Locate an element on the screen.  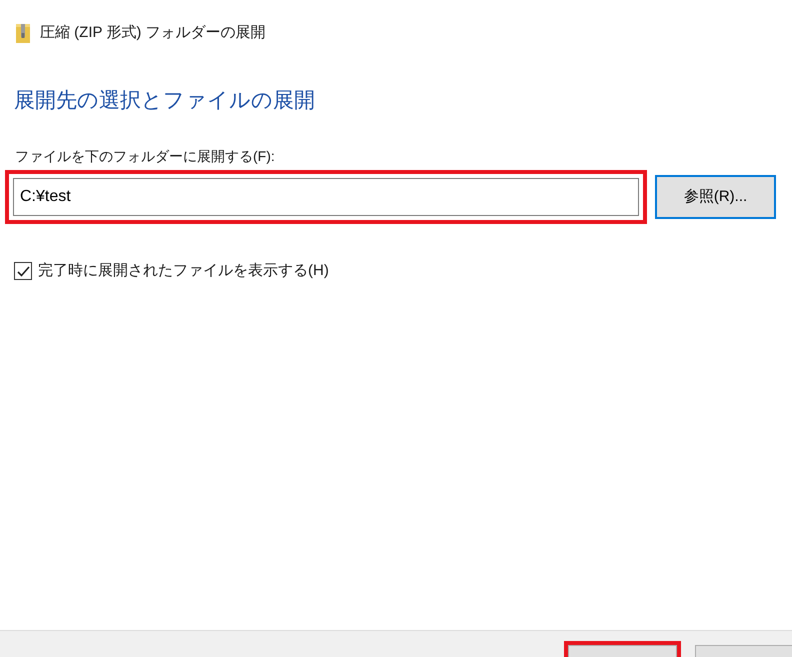
dialog-button is located at coordinates (622, 651).